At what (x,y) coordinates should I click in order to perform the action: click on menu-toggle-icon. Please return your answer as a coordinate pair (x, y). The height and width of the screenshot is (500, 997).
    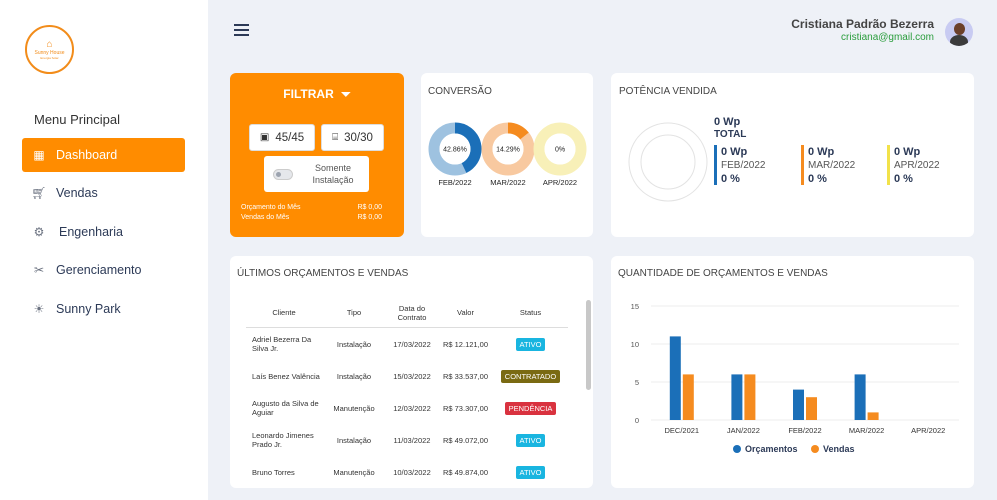
    Looking at the image, I should click on (241, 30).